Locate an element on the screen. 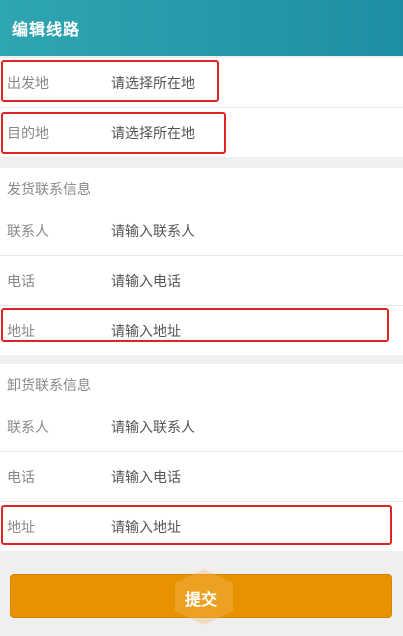 This screenshot has height=636, width=403. consignee-phone-label: 电话 is located at coordinates (21, 478).